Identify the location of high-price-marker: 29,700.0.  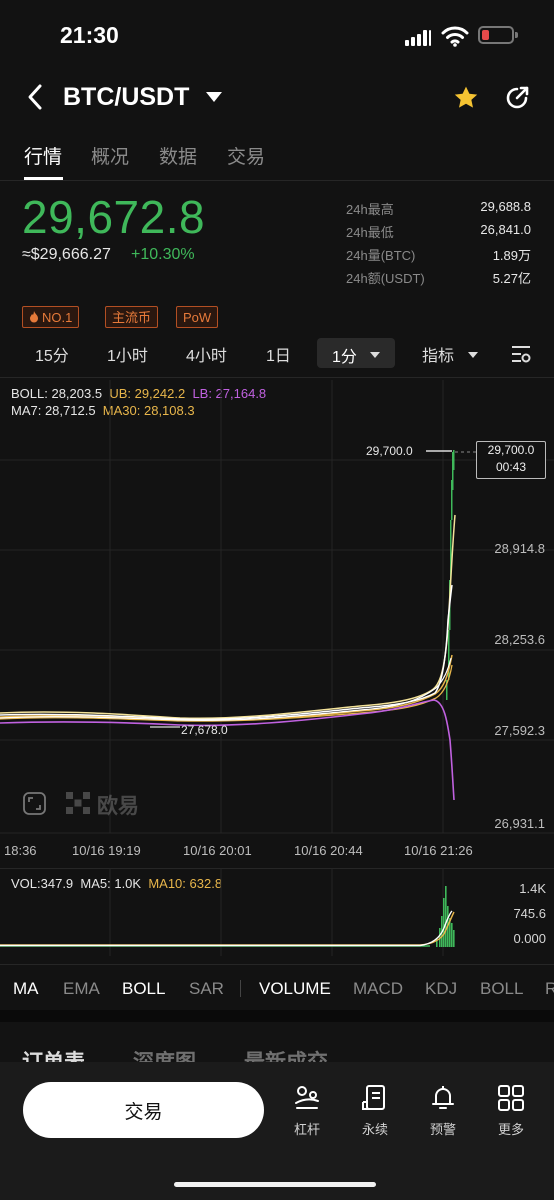
(389, 451).